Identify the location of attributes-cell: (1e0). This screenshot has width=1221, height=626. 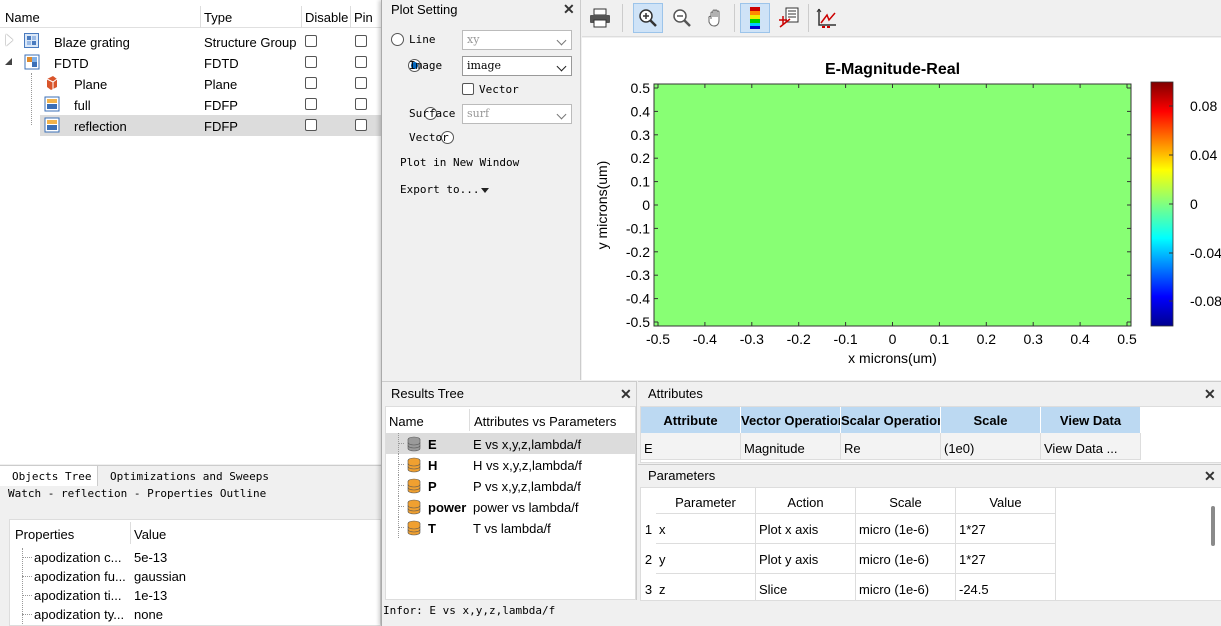
(991, 446).